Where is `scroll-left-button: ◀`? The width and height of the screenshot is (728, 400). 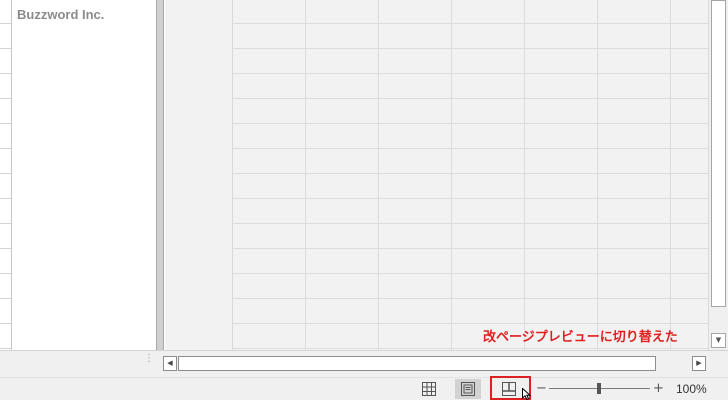 scroll-left-button: ◀ is located at coordinates (170, 363).